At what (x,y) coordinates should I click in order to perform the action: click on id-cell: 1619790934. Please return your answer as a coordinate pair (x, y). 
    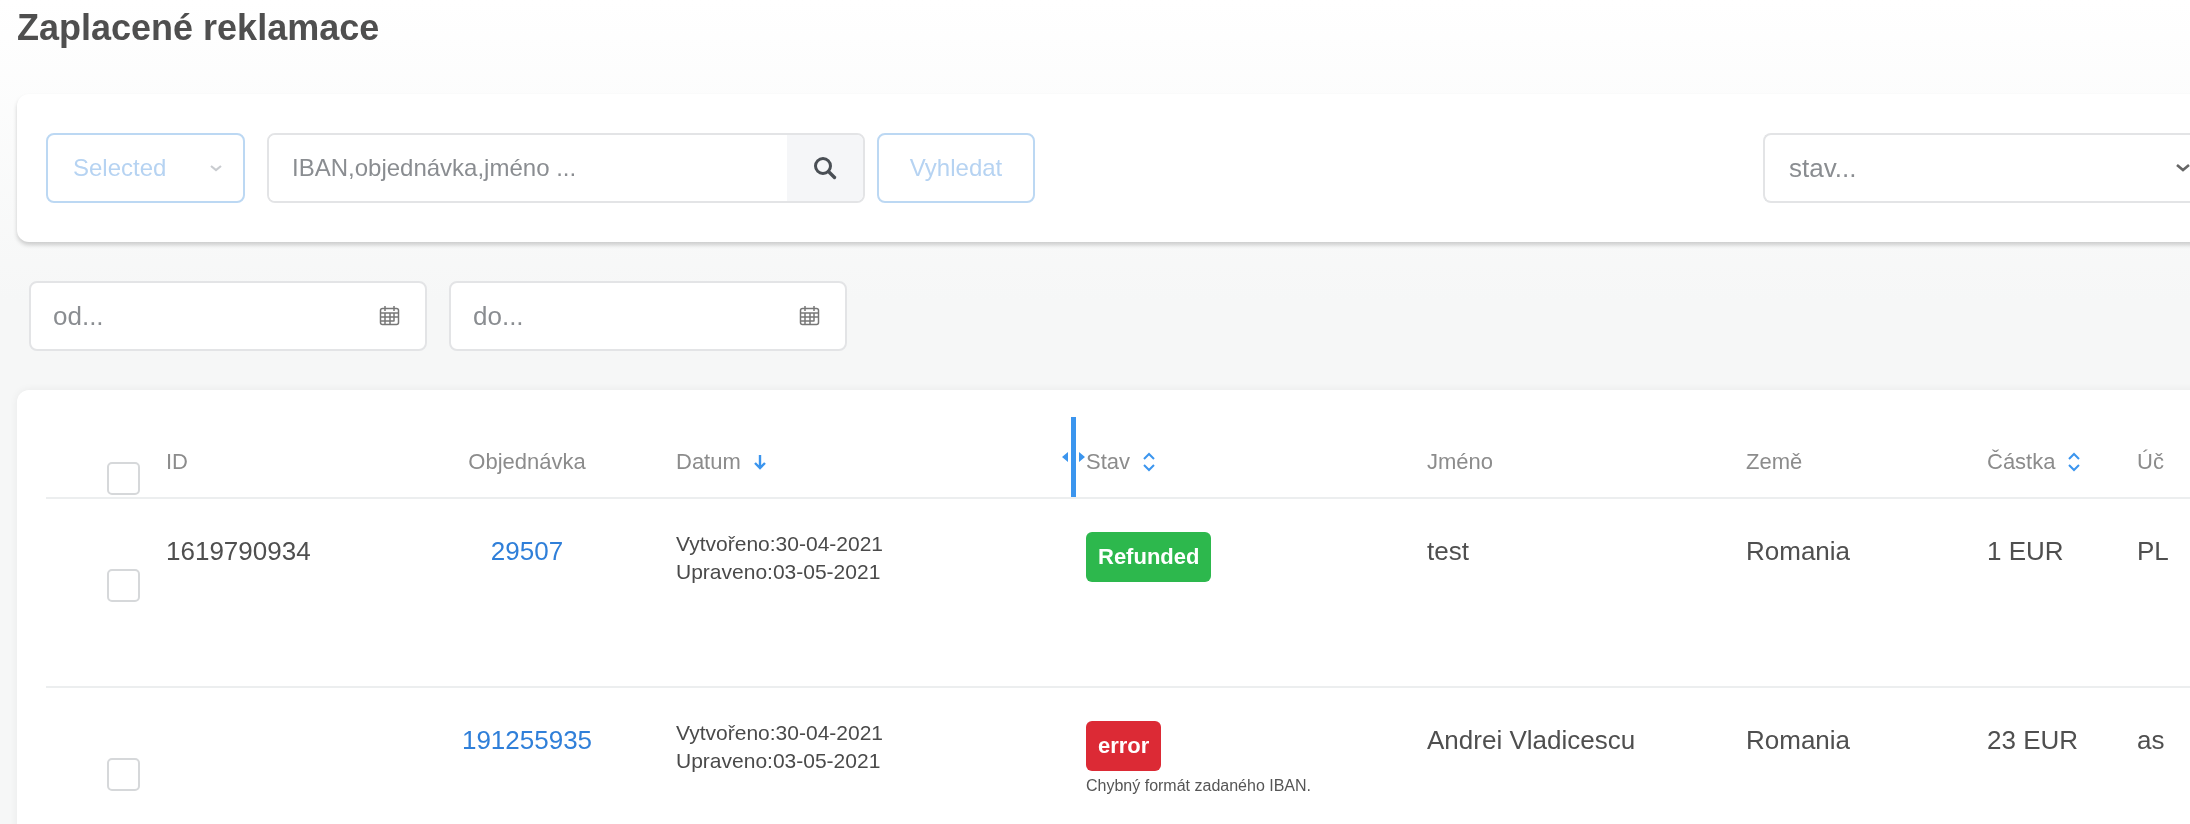
    Looking at the image, I should click on (238, 551).